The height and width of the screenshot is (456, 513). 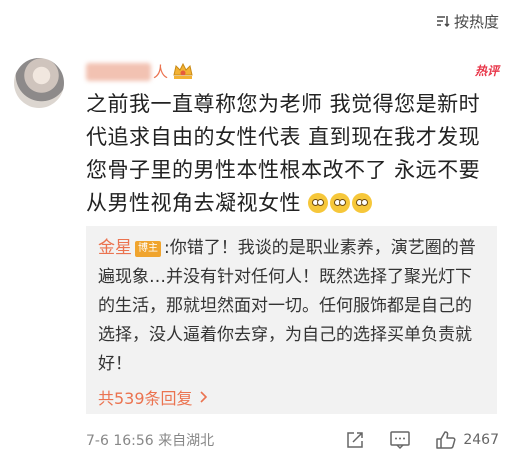 I want to click on blogger-badge: 博主, so click(x=148, y=249).